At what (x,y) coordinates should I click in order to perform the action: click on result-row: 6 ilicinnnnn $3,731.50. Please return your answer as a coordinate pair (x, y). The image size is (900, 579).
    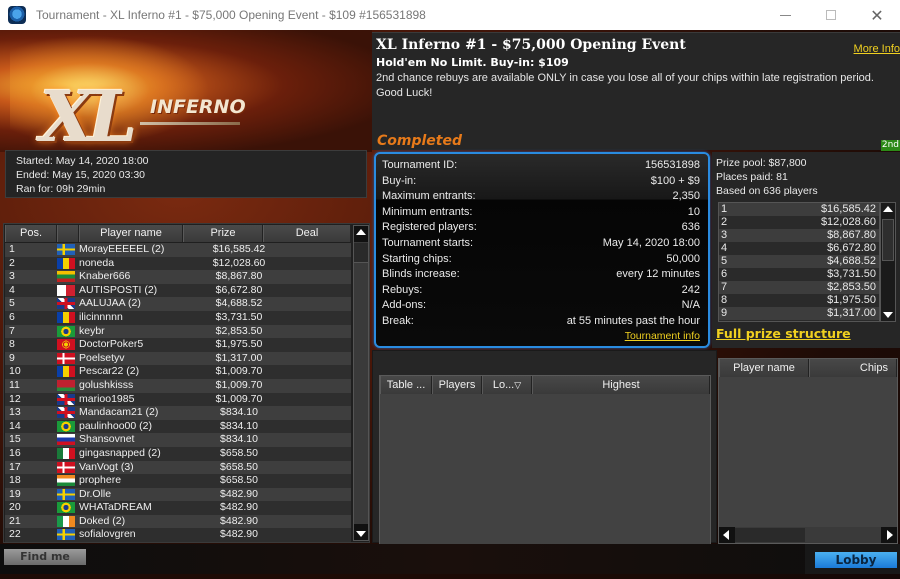
    Looking at the image, I should click on (178, 317).